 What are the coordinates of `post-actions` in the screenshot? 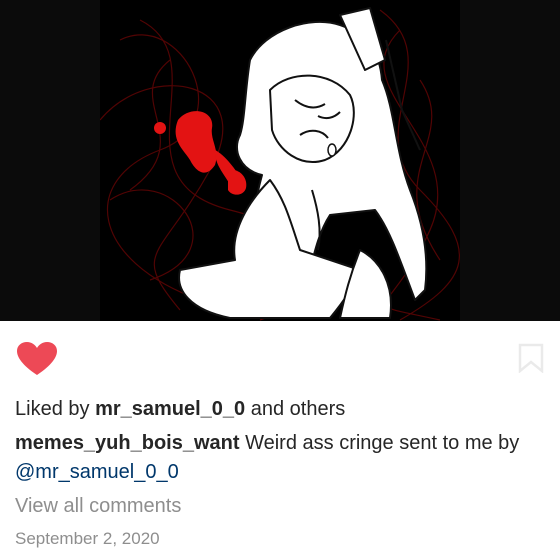 It's located at (280, 356).